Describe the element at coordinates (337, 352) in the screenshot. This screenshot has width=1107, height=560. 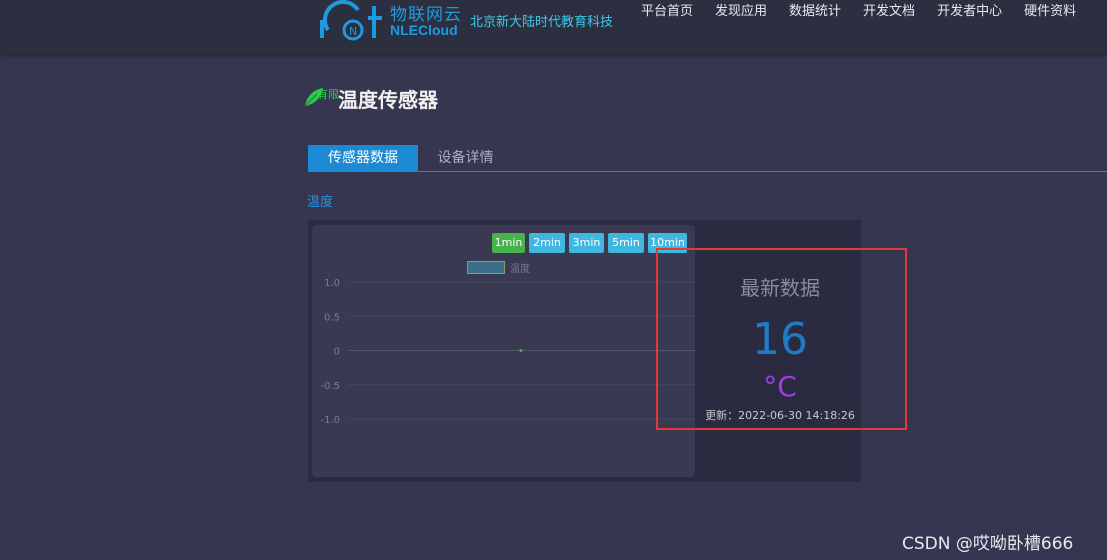
I see `y-tick-label: 0` at that location.